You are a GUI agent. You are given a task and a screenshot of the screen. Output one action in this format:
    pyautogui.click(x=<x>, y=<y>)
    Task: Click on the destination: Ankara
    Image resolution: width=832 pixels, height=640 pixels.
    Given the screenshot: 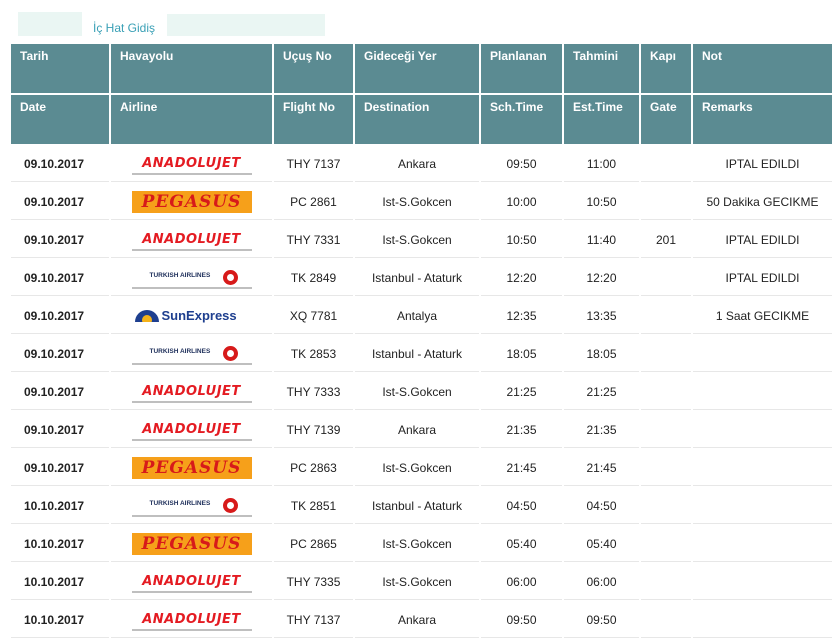 What is the action you would take?
    pyautogui.click(x=417, y=164)
    